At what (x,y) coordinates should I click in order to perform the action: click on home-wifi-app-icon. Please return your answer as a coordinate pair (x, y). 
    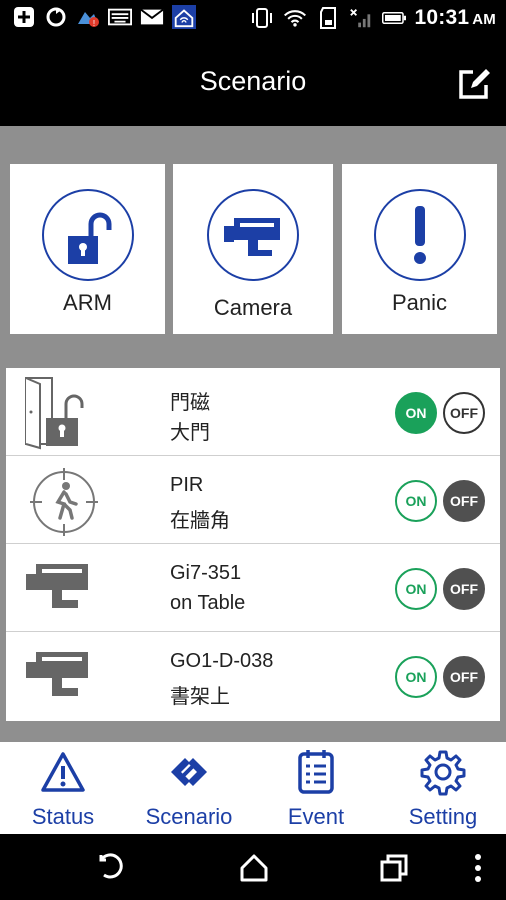
    Looking at the image, I should click on (184, 17).